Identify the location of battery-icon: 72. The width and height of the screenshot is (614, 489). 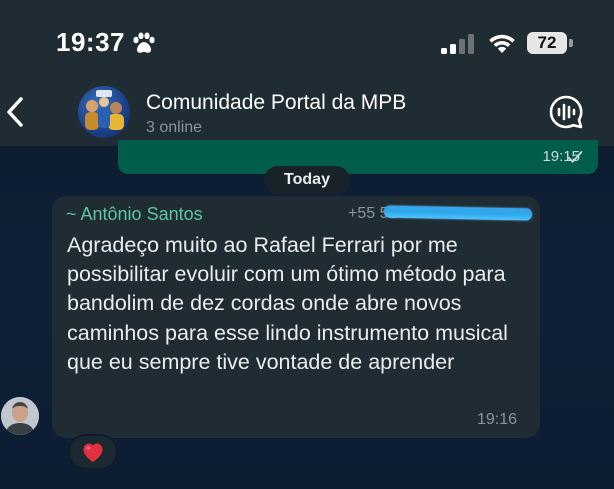
(551, 44).